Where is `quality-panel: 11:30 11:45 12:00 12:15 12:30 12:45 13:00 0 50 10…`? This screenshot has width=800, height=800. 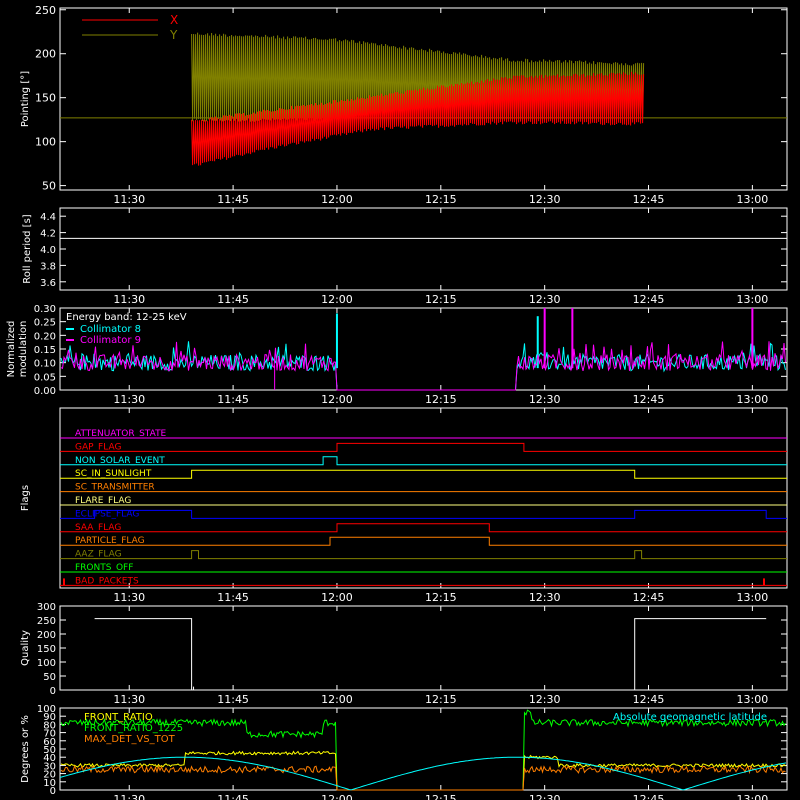 quality-panel: 11:30 11:45 12:00 12:15 12:30 12:45 13:00 0 50 10… is located at coordinates (404, 654).